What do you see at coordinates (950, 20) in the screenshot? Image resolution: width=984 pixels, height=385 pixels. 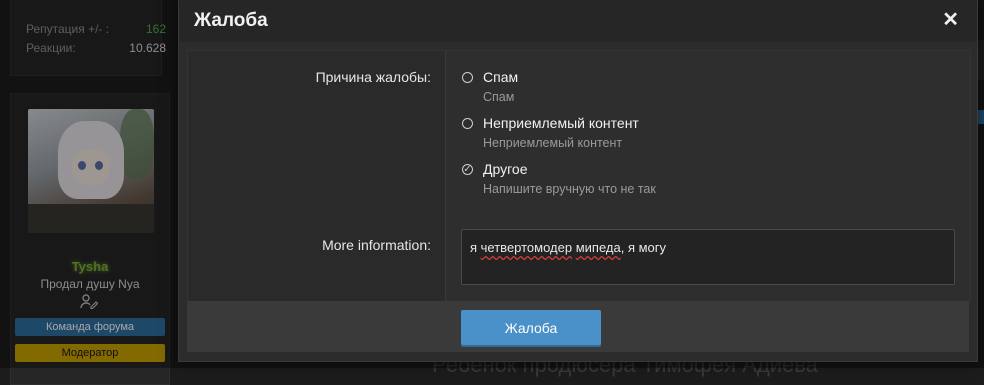 I see `close-icon: ✕` at bounding box center [950, 20].